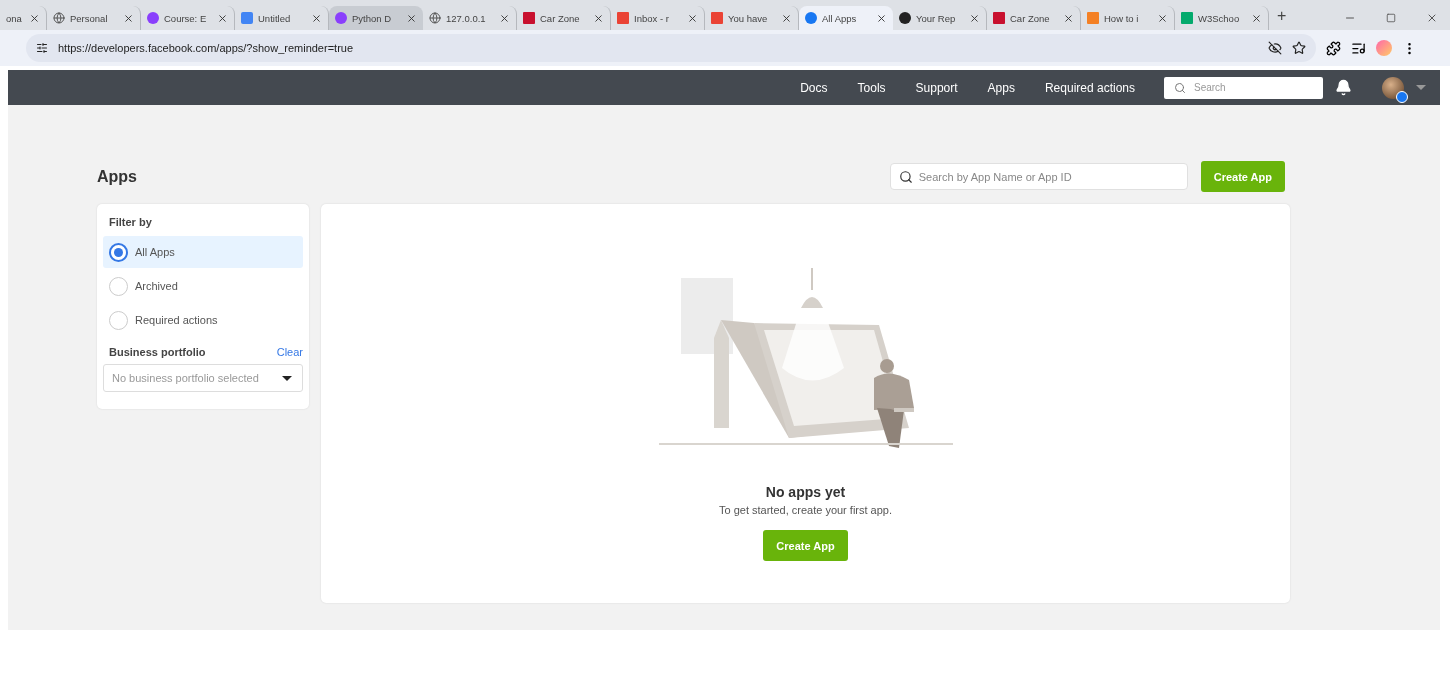 Image resolution: width=1450 pixels, height=693 pixels. What do you see at coordinates (871, 87) in the screenshot?
I see `nav-link: Tools` at bounding box center [871, 87].